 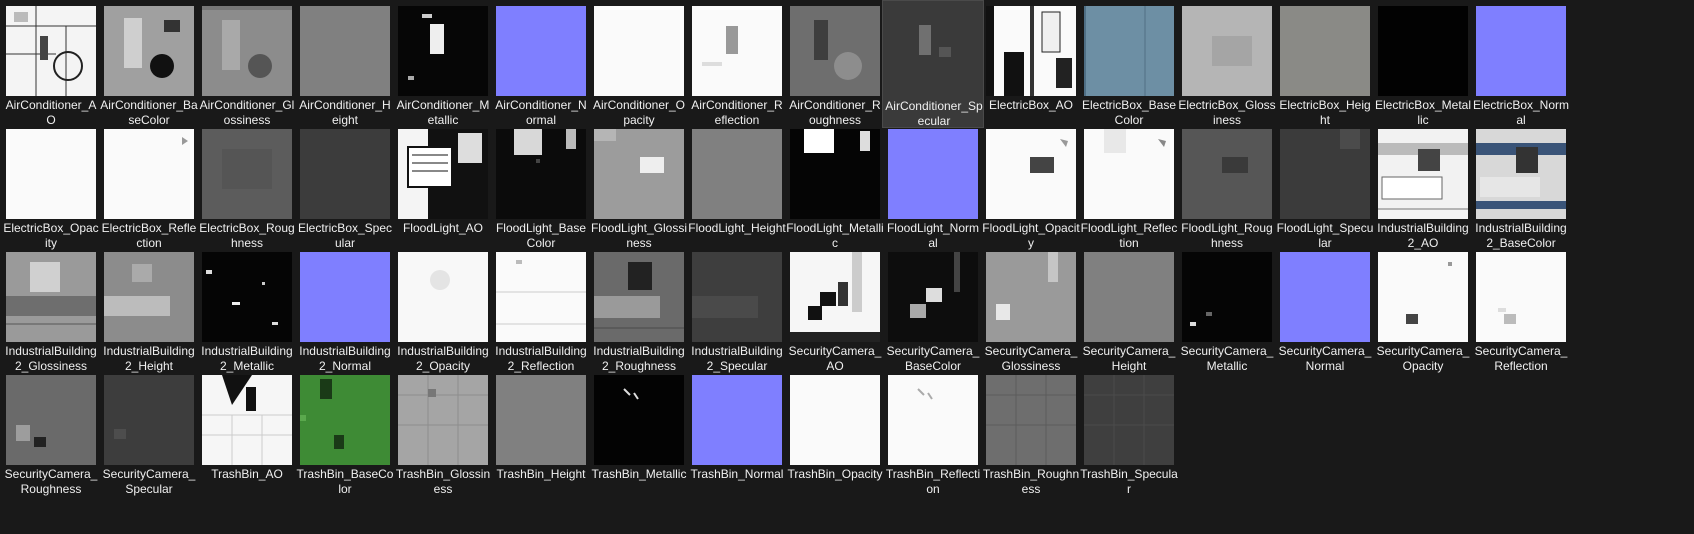 What do you see at coordinates (247, 187) in the screenshot?
I see `file-item-electricbox-roughness: ElectricBox_Roughness` at bounding box center [247, 187].